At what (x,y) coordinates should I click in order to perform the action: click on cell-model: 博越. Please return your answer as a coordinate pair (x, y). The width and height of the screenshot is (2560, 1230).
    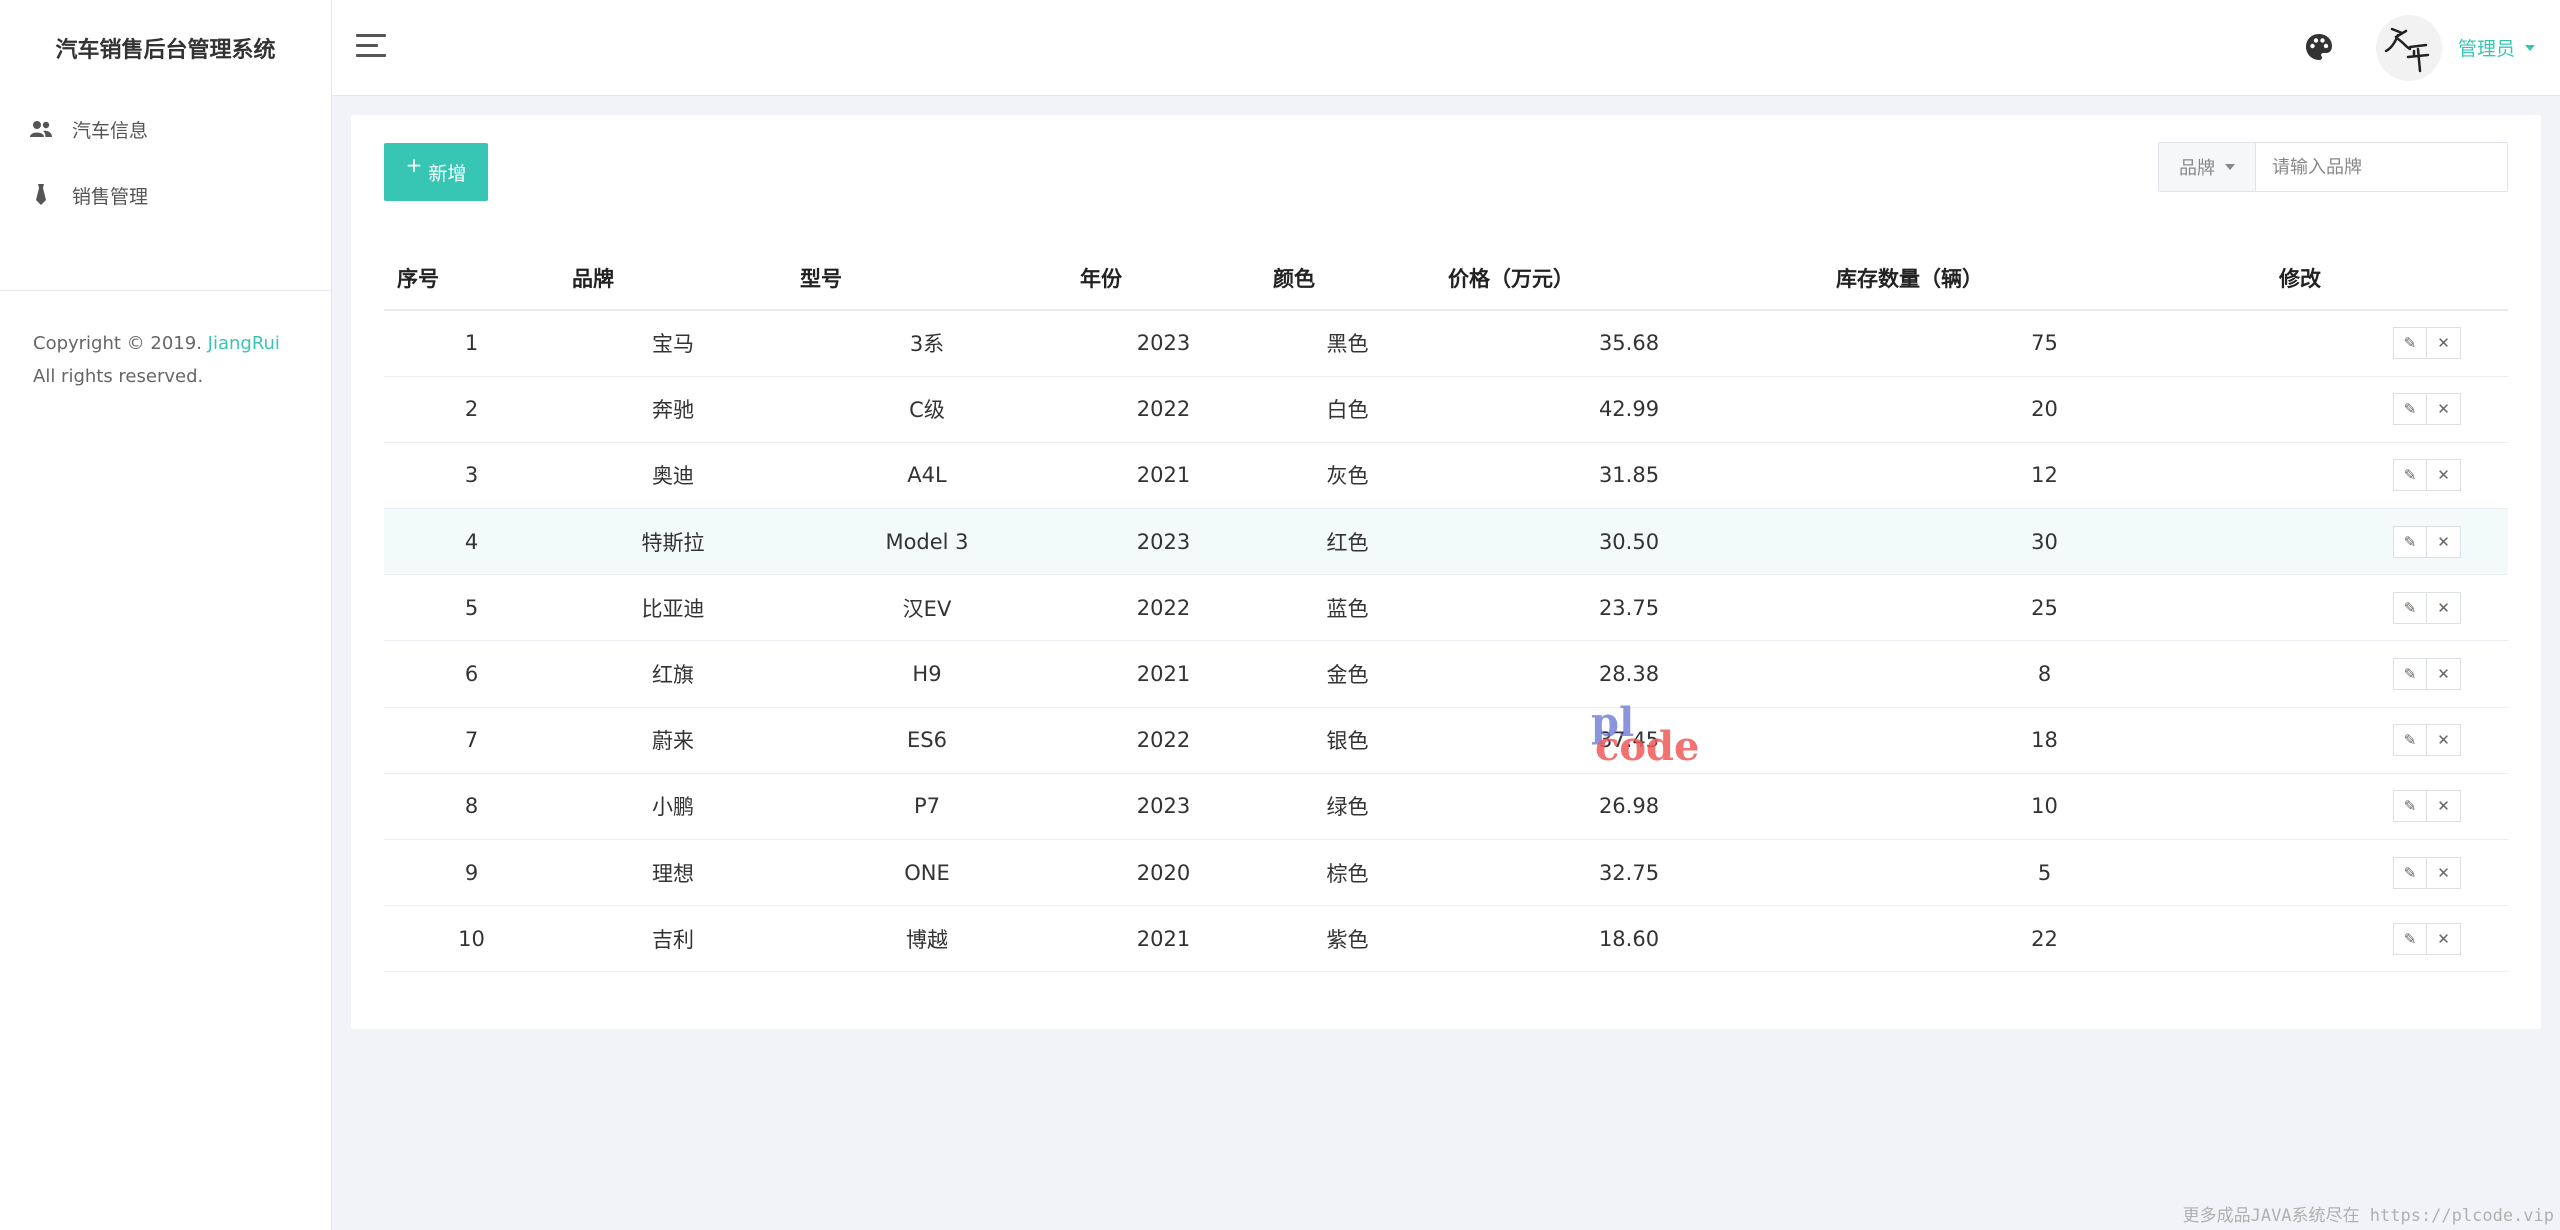
    Looking at the image, I should click on (927, 939).